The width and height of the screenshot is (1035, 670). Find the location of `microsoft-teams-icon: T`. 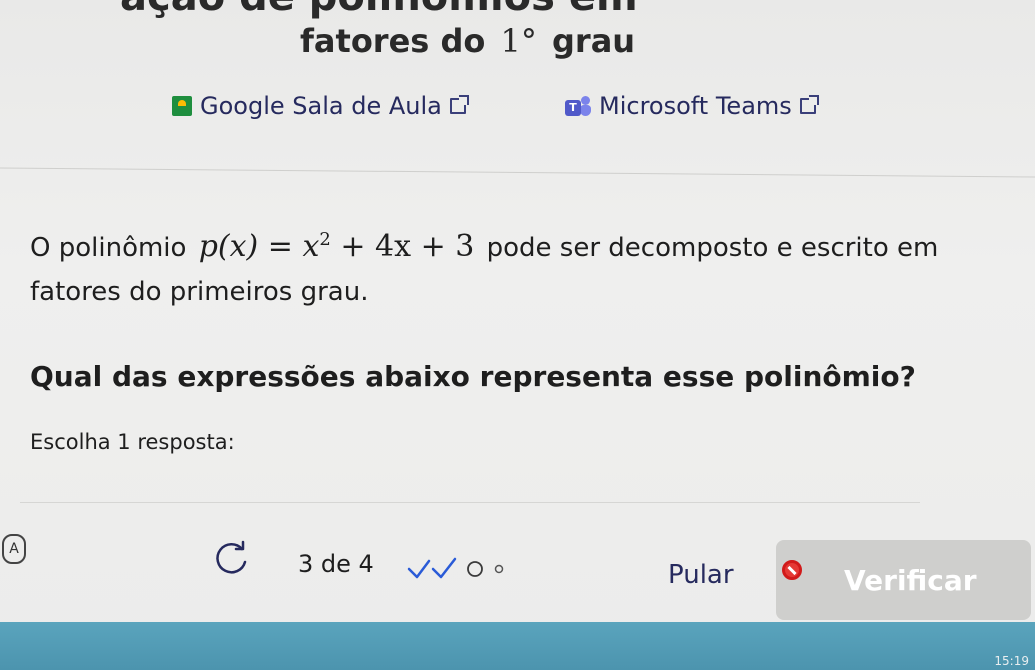

microsoft-teams-icon: T is located at coordinates (578, 106).